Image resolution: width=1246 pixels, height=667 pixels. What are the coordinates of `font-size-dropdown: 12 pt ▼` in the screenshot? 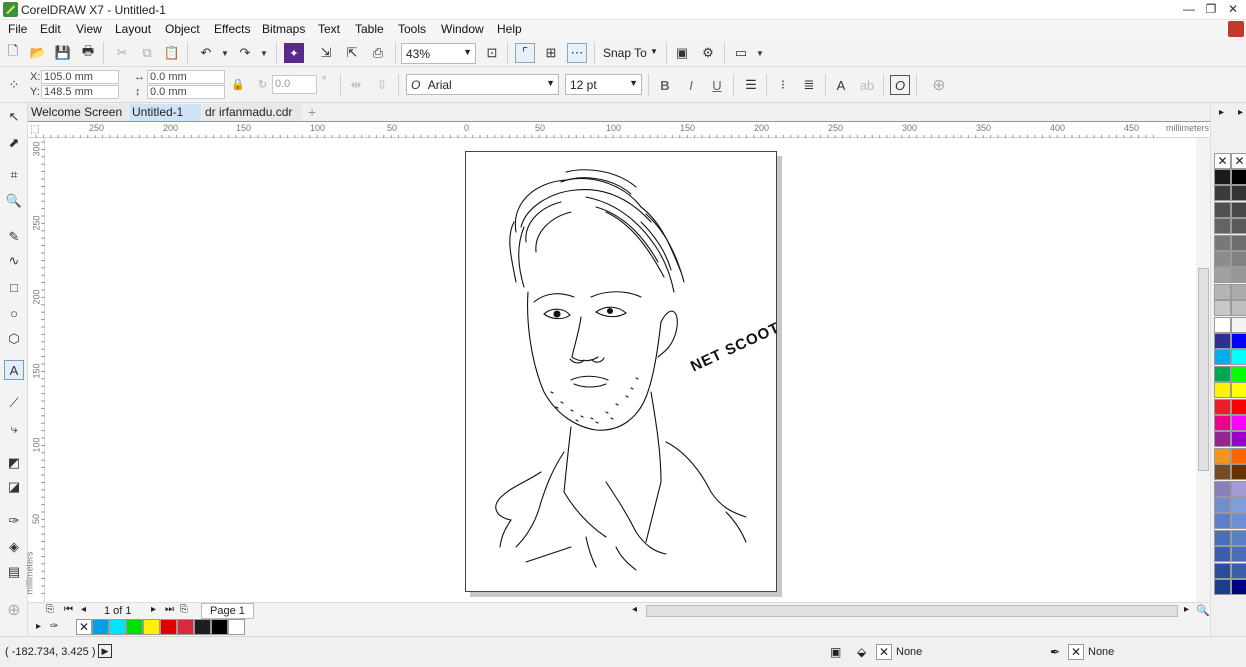 It's located at (603, 84).